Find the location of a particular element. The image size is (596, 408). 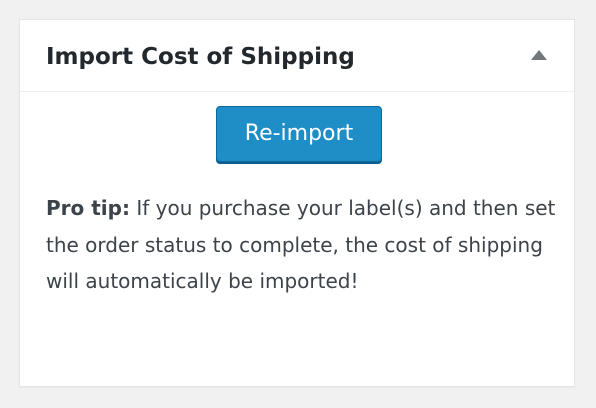

pro-tip-label: Pro tip: is located at coordinates (88, 208).